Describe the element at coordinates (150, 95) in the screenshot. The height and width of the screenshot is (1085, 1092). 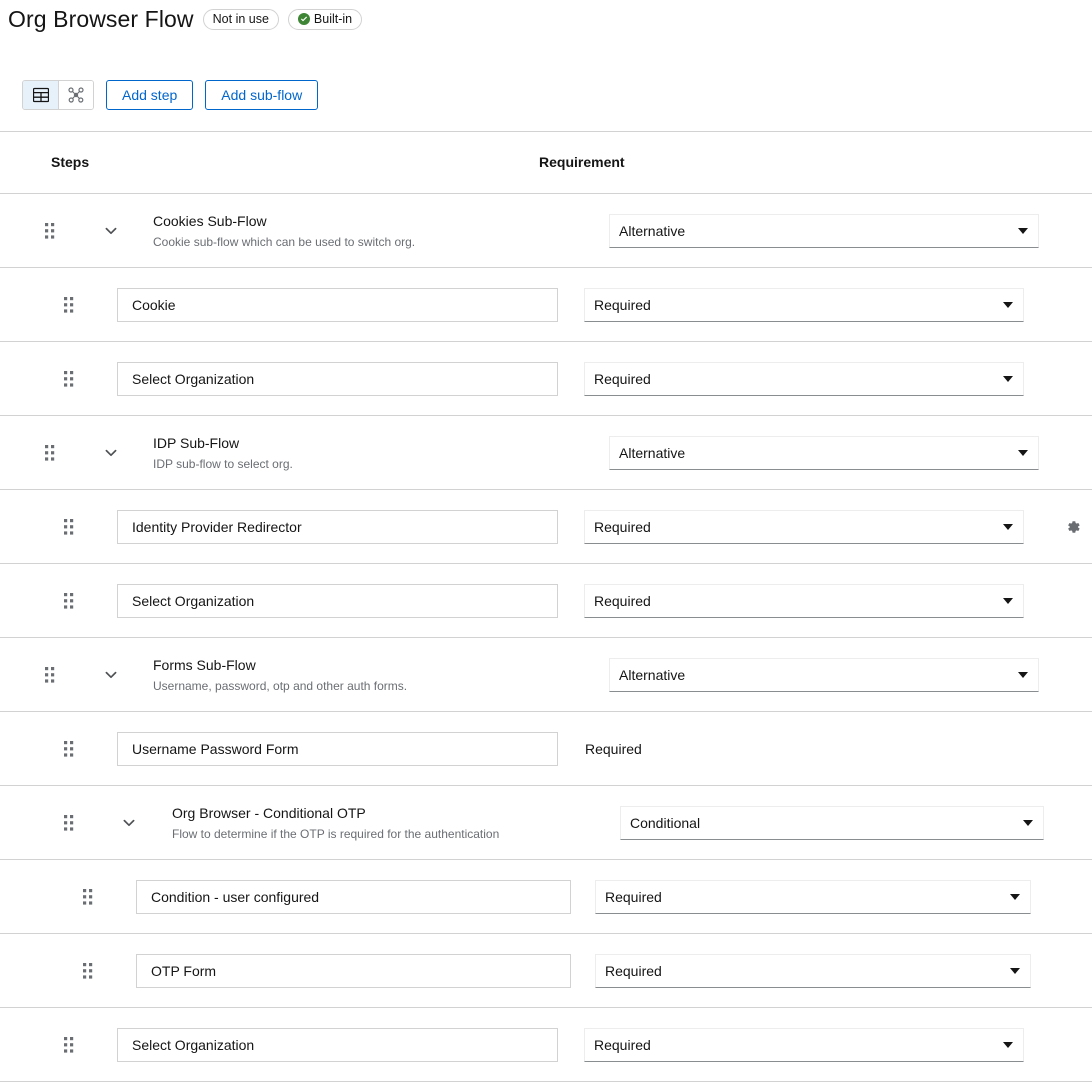
I see `add-step-button: Add step` at that location.